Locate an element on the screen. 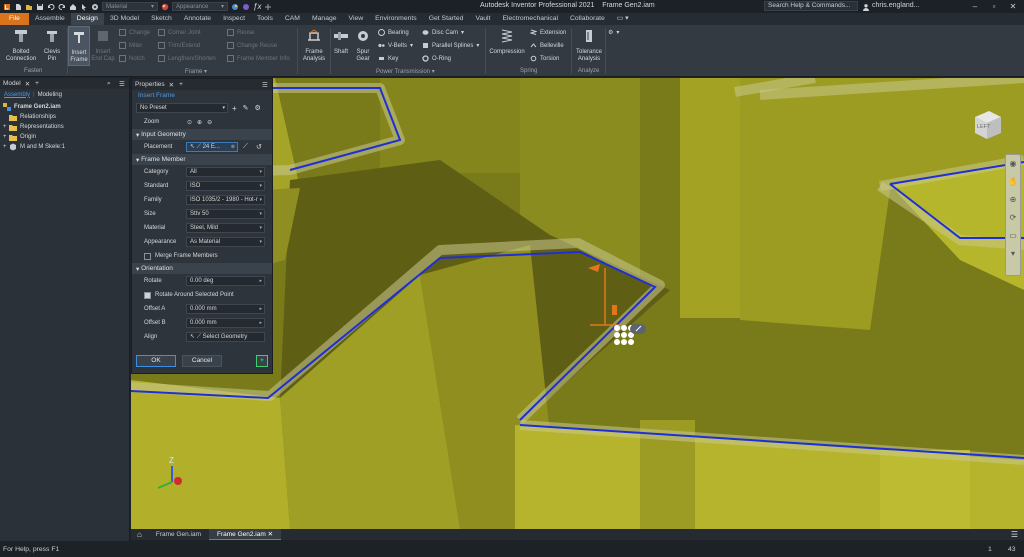 This screenshot has height=557, width=1024. frame-analysis-button: Frame Analysis is located at coordinates (314, 45).